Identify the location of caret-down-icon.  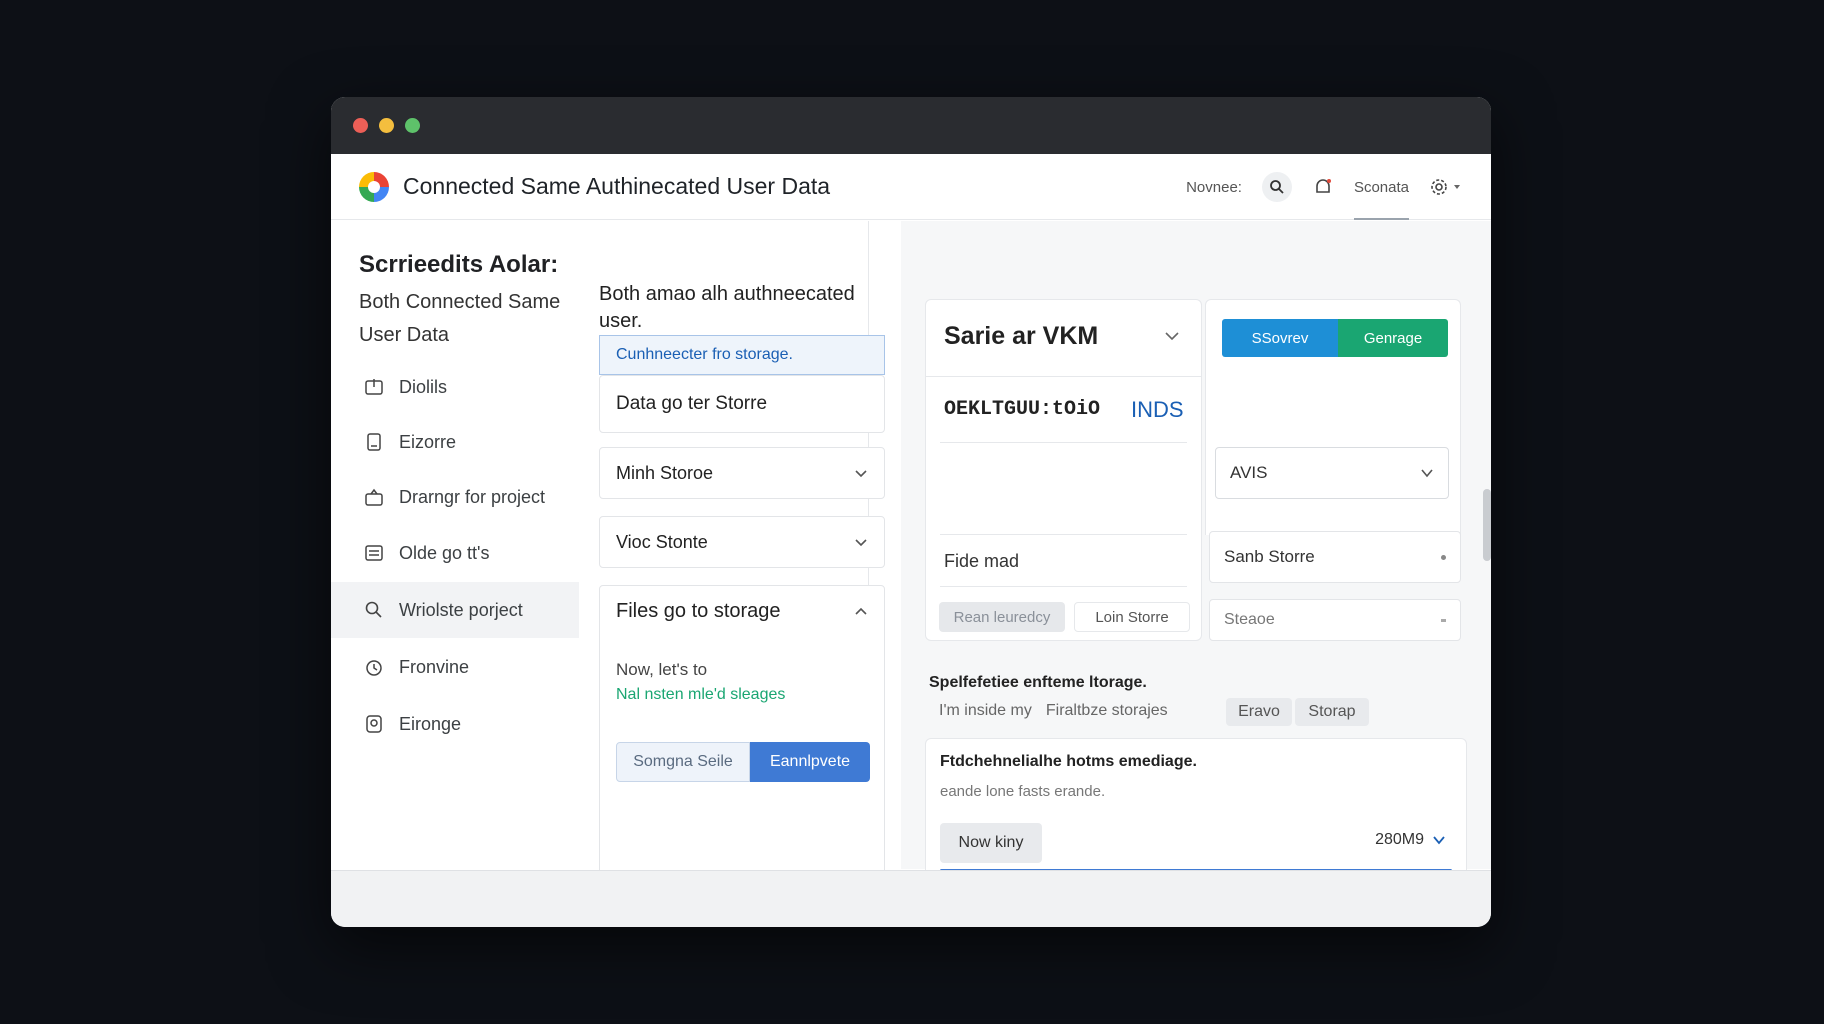
(1457, 187).